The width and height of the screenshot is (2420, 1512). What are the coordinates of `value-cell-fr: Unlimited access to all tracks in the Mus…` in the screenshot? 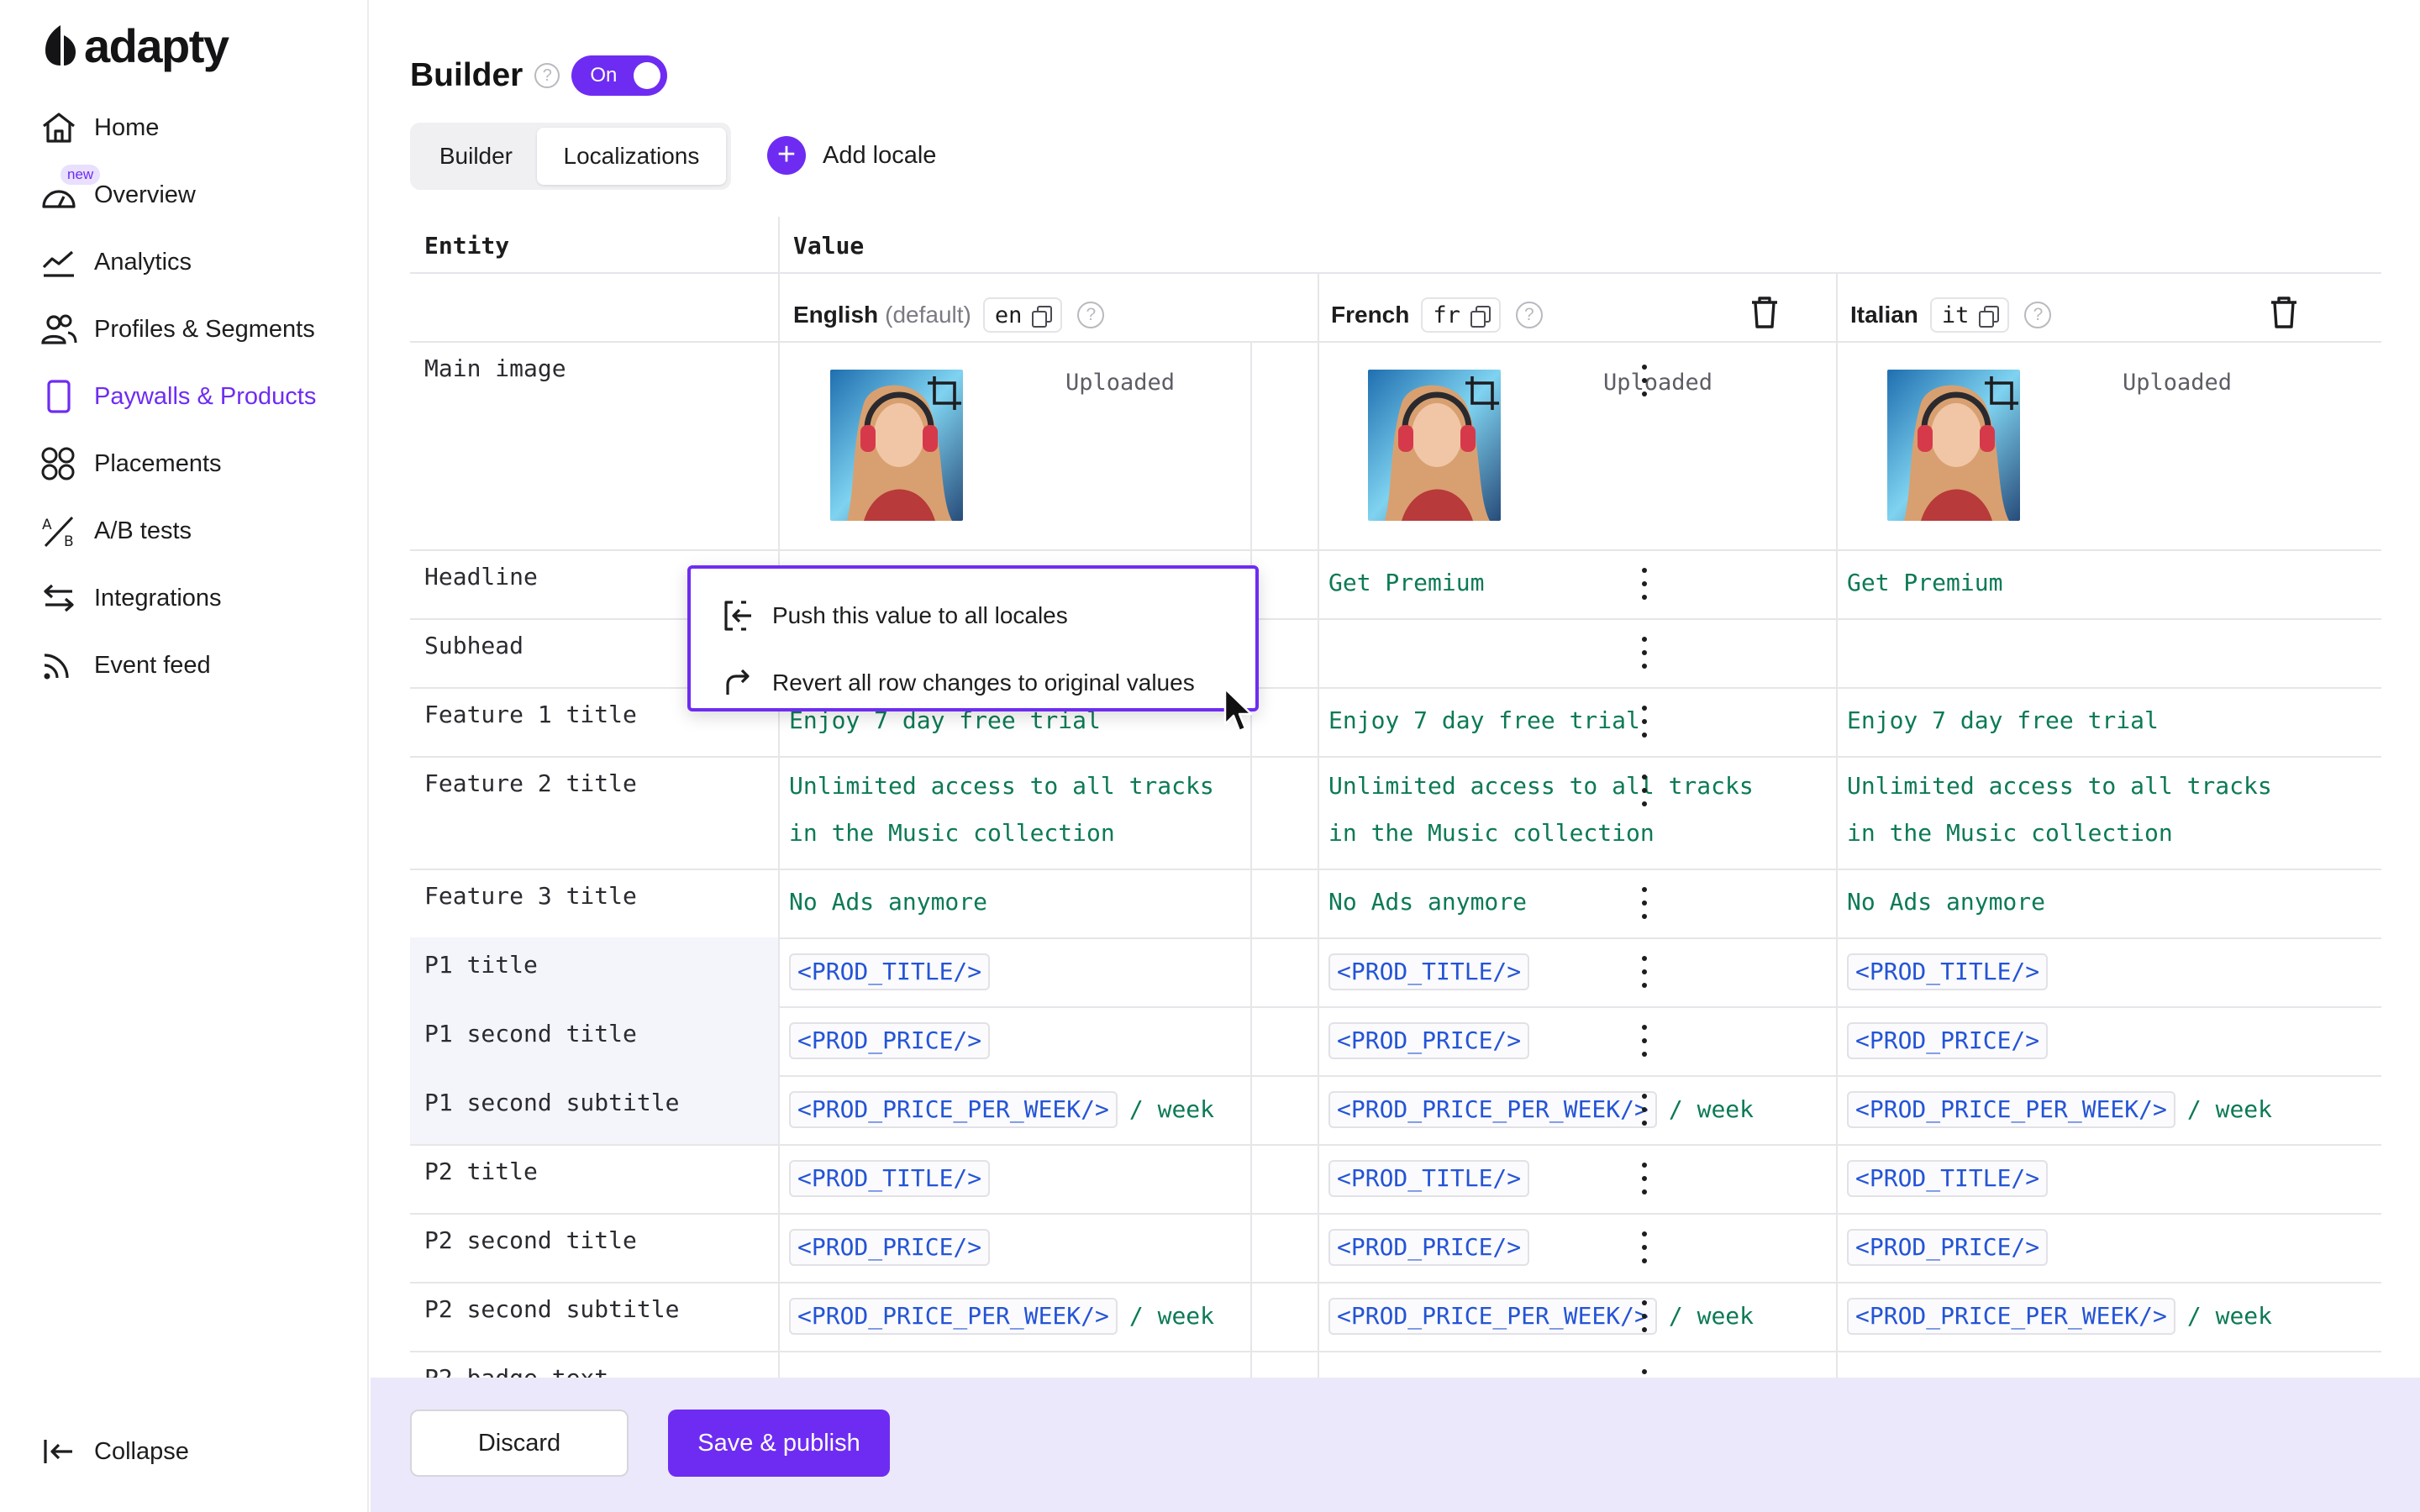 It's located at (1536, 812).